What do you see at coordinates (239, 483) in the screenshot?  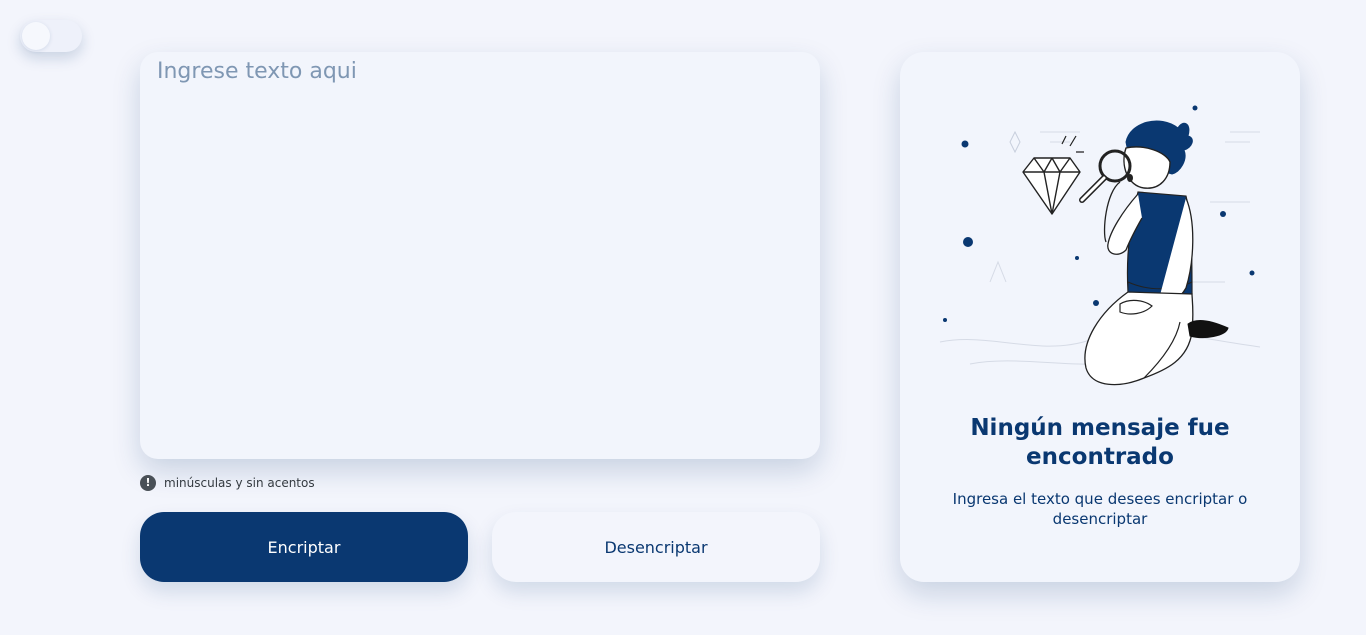 I see `hint-text: minúsculas y sin acentos` at bounding box center [239, 483].